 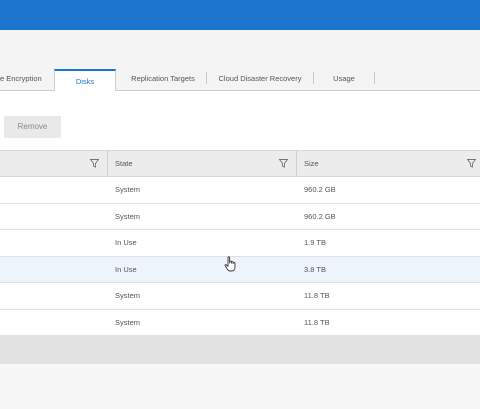 What do you see at coordinates (240, 15) in the screenshot?
I see `top-app-bar` at bounding box center [240, 15].